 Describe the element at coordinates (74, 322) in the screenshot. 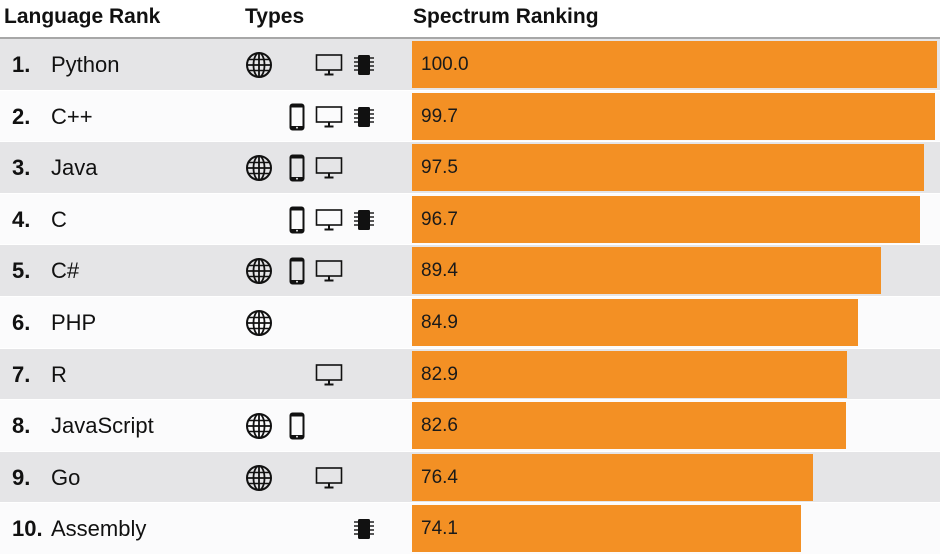

I see `language-name: PHP` at that location.